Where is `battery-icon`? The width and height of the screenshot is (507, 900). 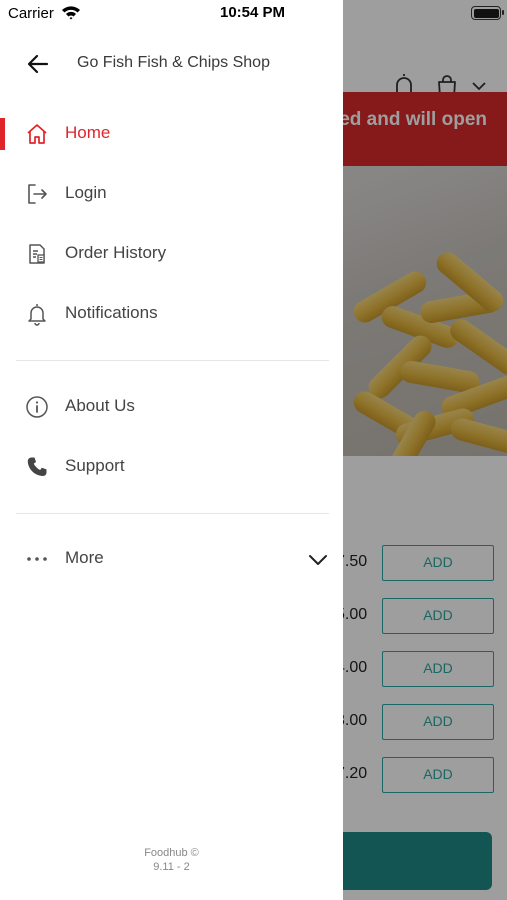
battery-icon is located at coordinates (487, 13).